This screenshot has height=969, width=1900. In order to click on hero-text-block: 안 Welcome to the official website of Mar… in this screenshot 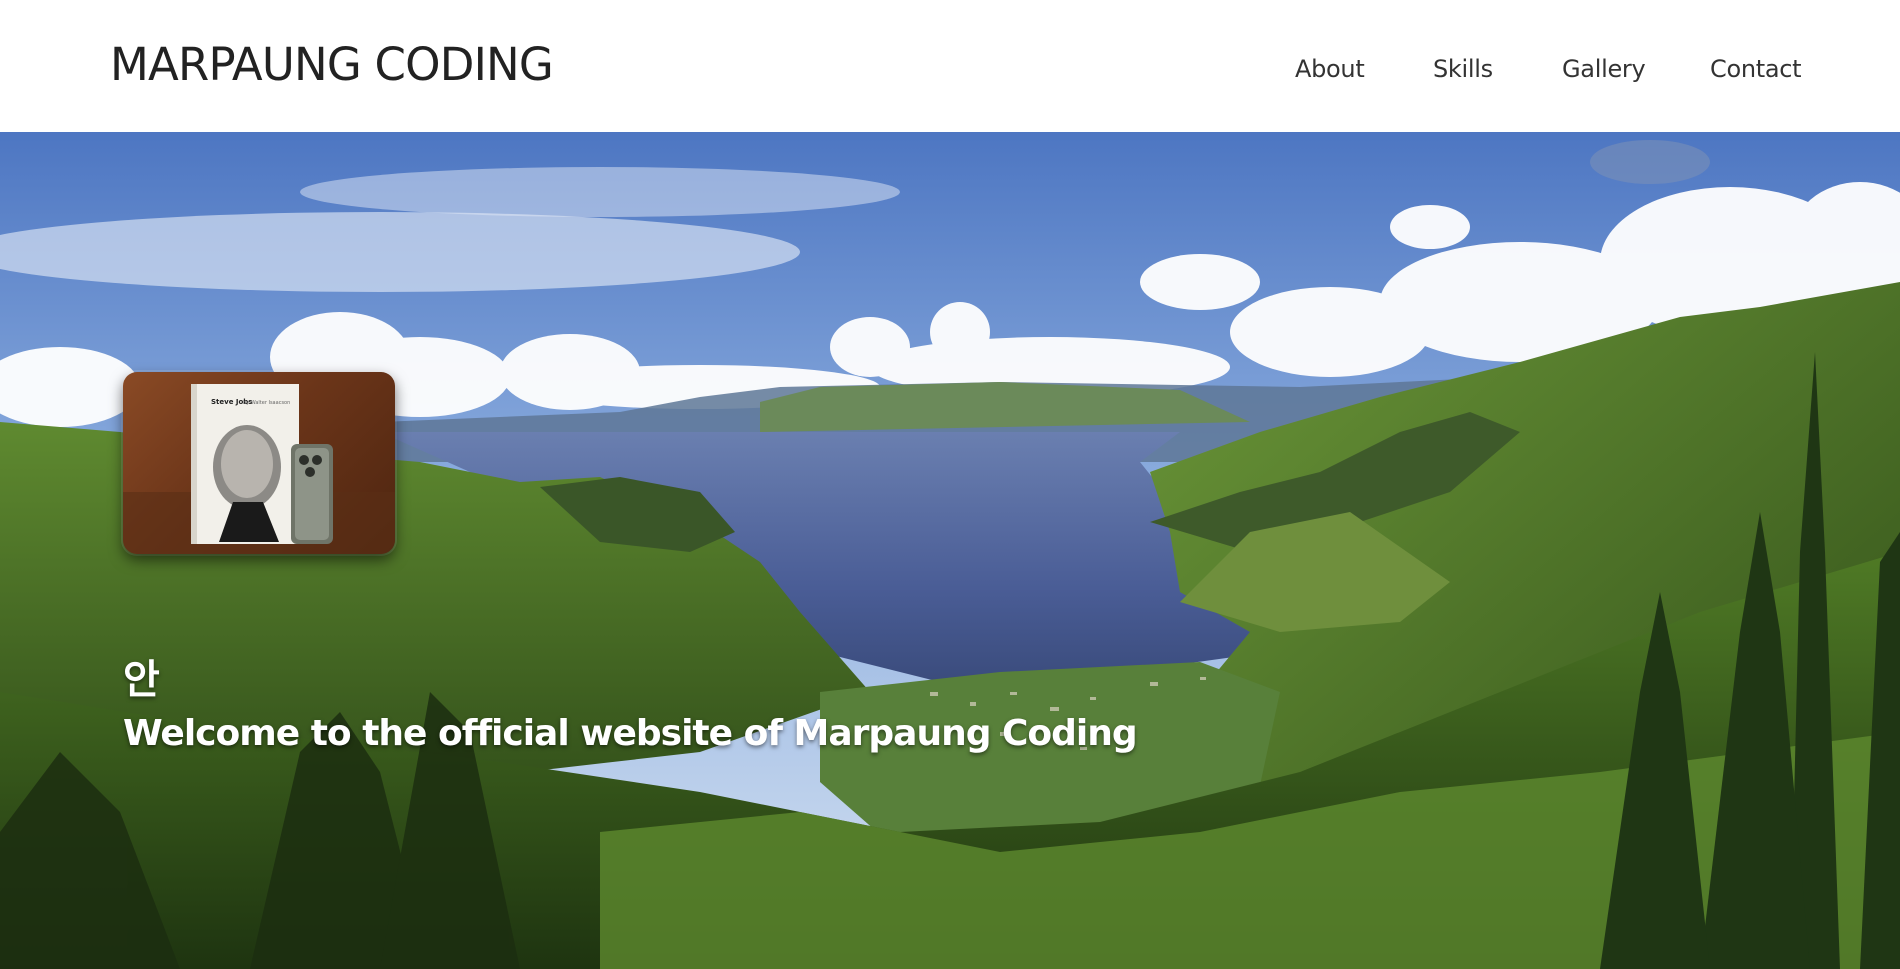, I will do `click(630, 700)`.